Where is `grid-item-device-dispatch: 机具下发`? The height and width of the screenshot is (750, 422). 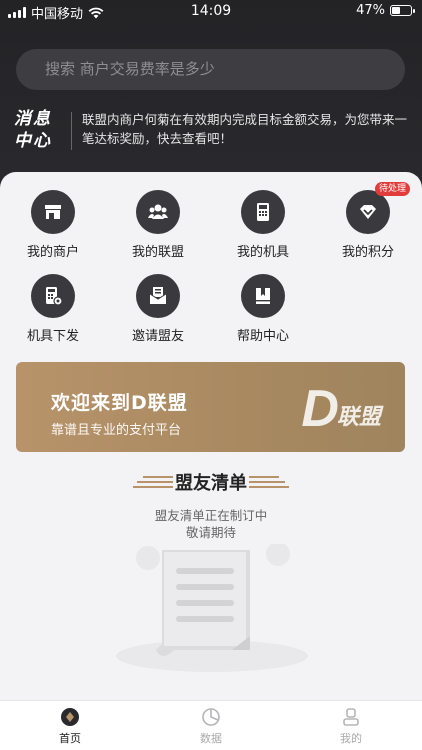
grid-item-device-dispatch: 机具下发 is located at coordinates (53, 309).